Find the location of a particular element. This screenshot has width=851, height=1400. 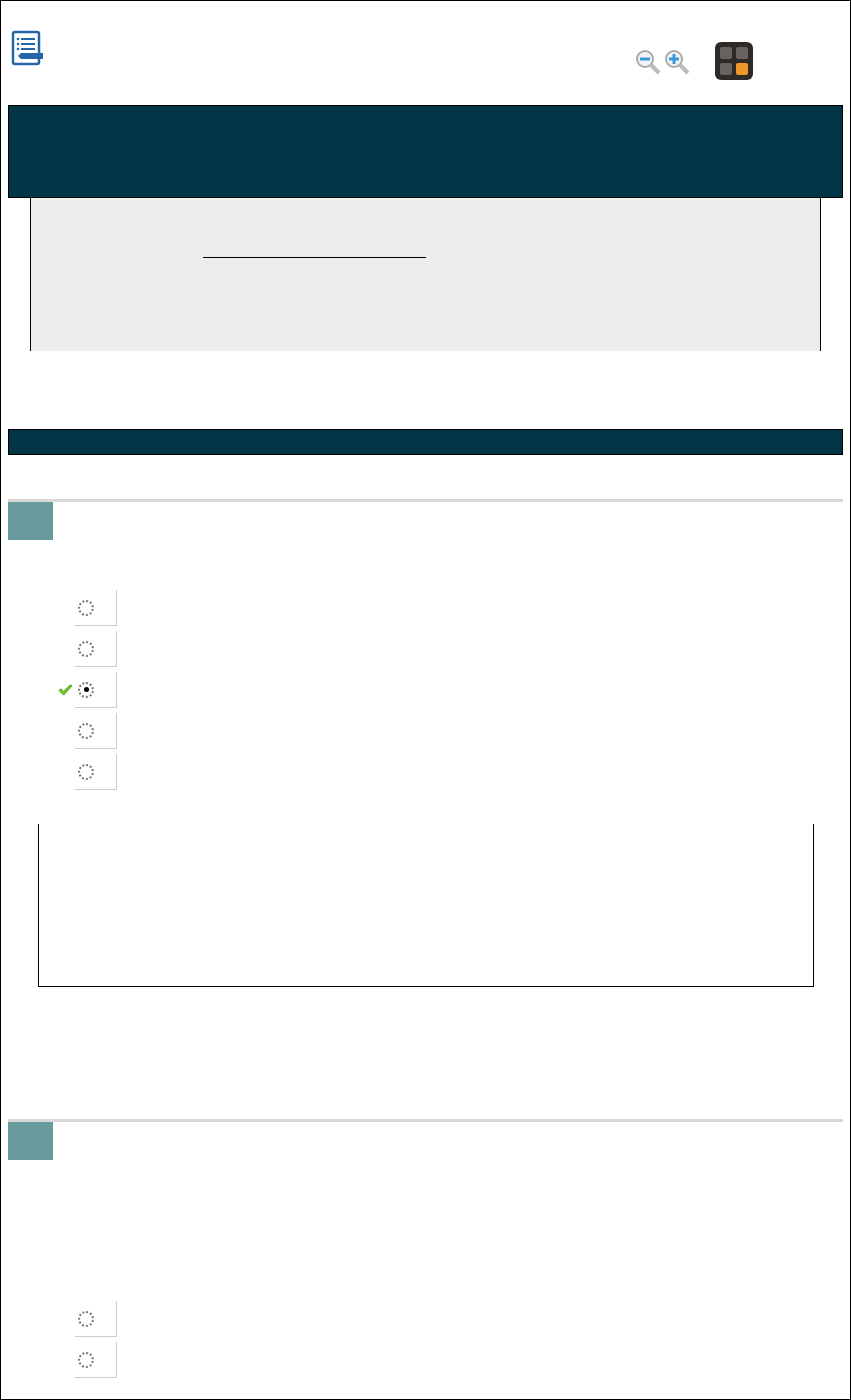

notes-icon is located at coordinates (28, 48).